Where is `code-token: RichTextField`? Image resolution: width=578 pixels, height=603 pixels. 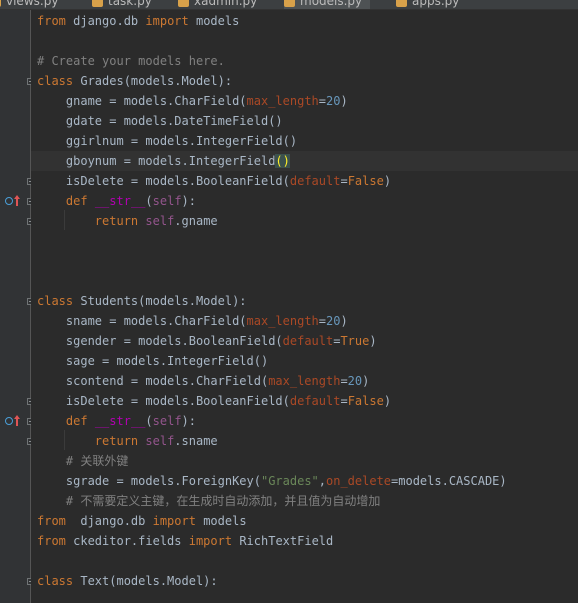
code-token: RichTextField is located at coordinates (283, 541).